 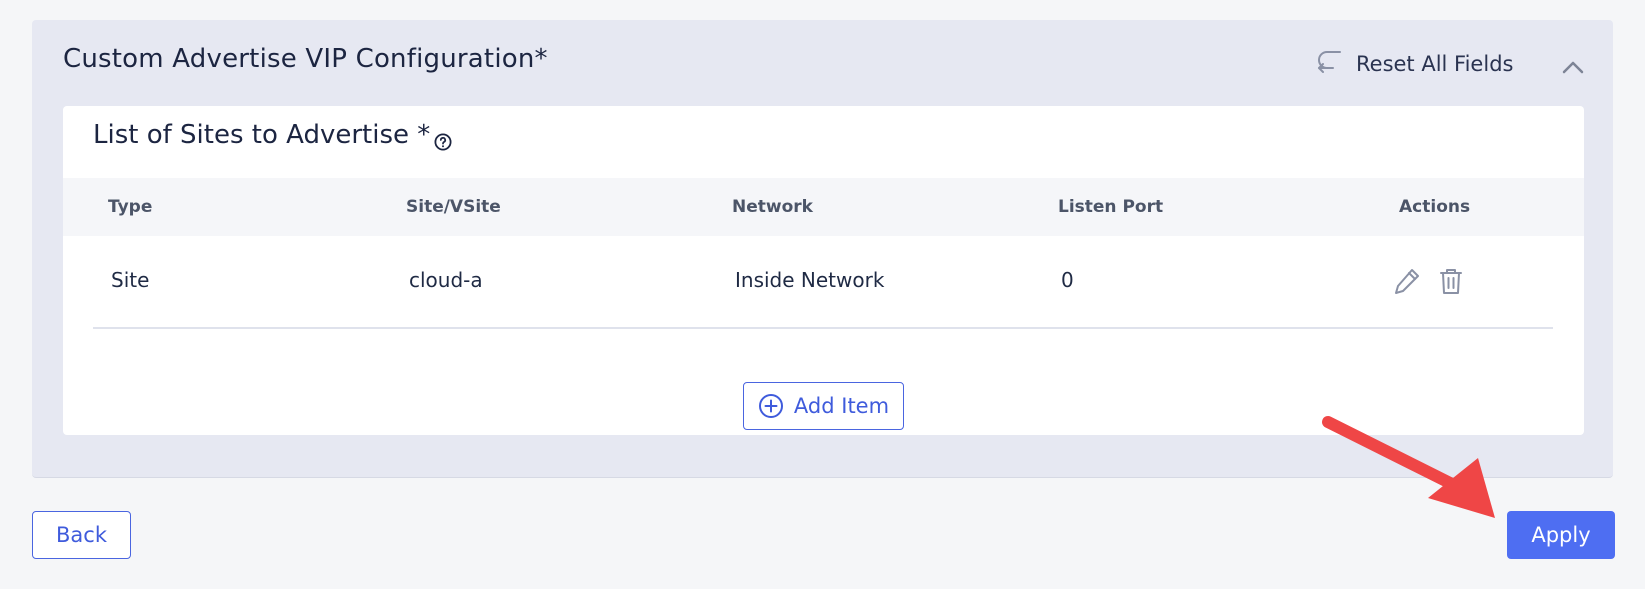 What do you see at coordinates (1561, 535) in the screenshot?
I see `apply-button: Apply` at bounding box center [1561, 535].